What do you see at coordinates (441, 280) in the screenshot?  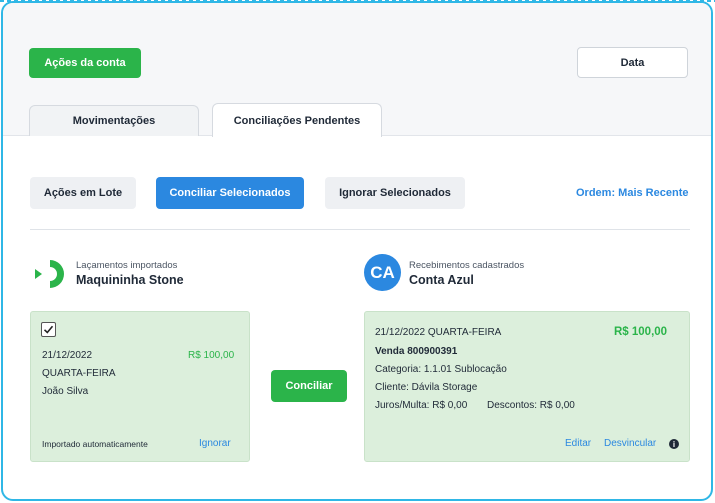 I see `right-source-name: Conta Azul` at bounding box center [441, 280].